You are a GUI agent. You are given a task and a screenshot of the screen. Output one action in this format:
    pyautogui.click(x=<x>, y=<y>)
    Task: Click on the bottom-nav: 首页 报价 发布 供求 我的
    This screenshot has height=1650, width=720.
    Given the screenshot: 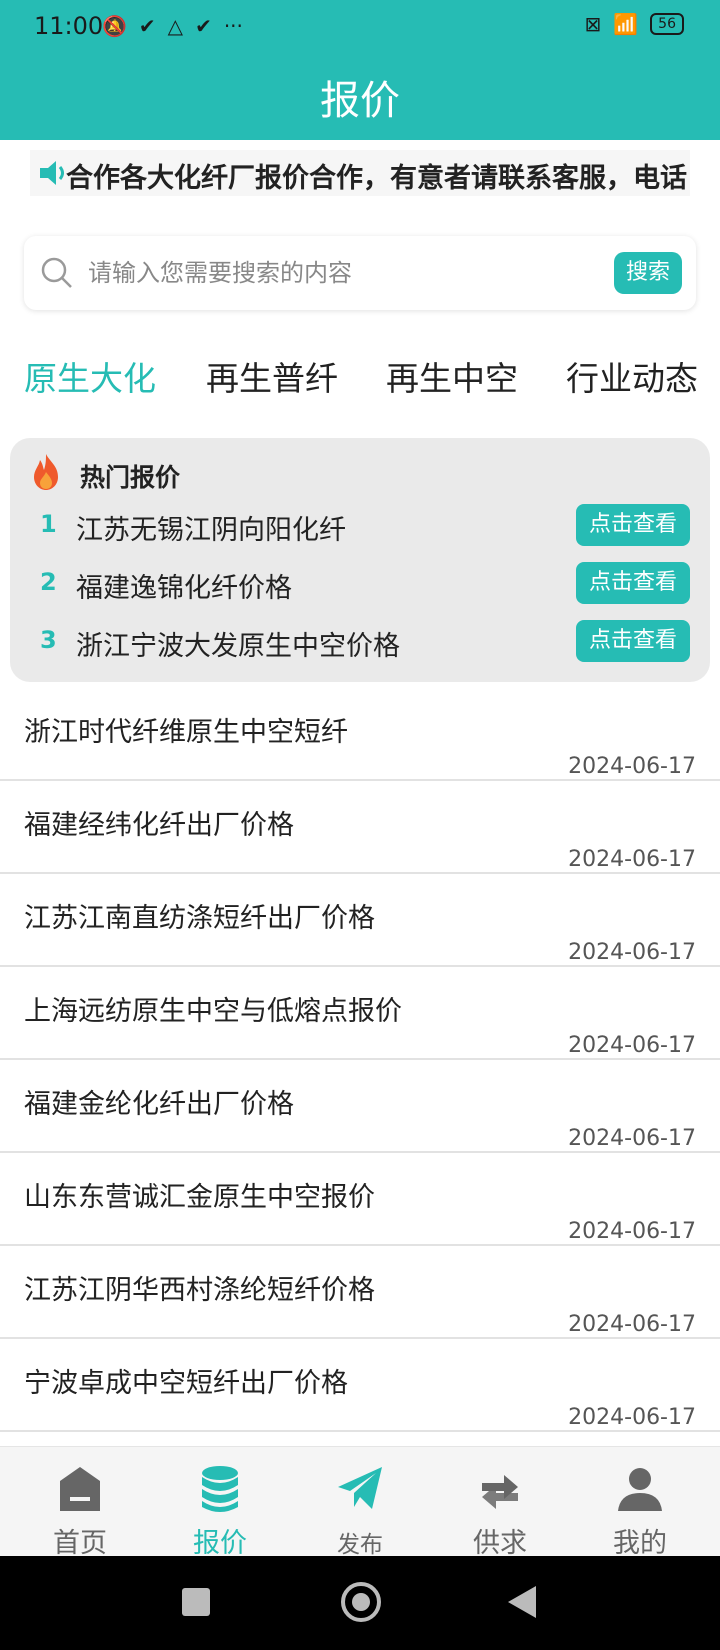 What is the action you would take?
    pyautogui.click(x=360, y=1502)
    